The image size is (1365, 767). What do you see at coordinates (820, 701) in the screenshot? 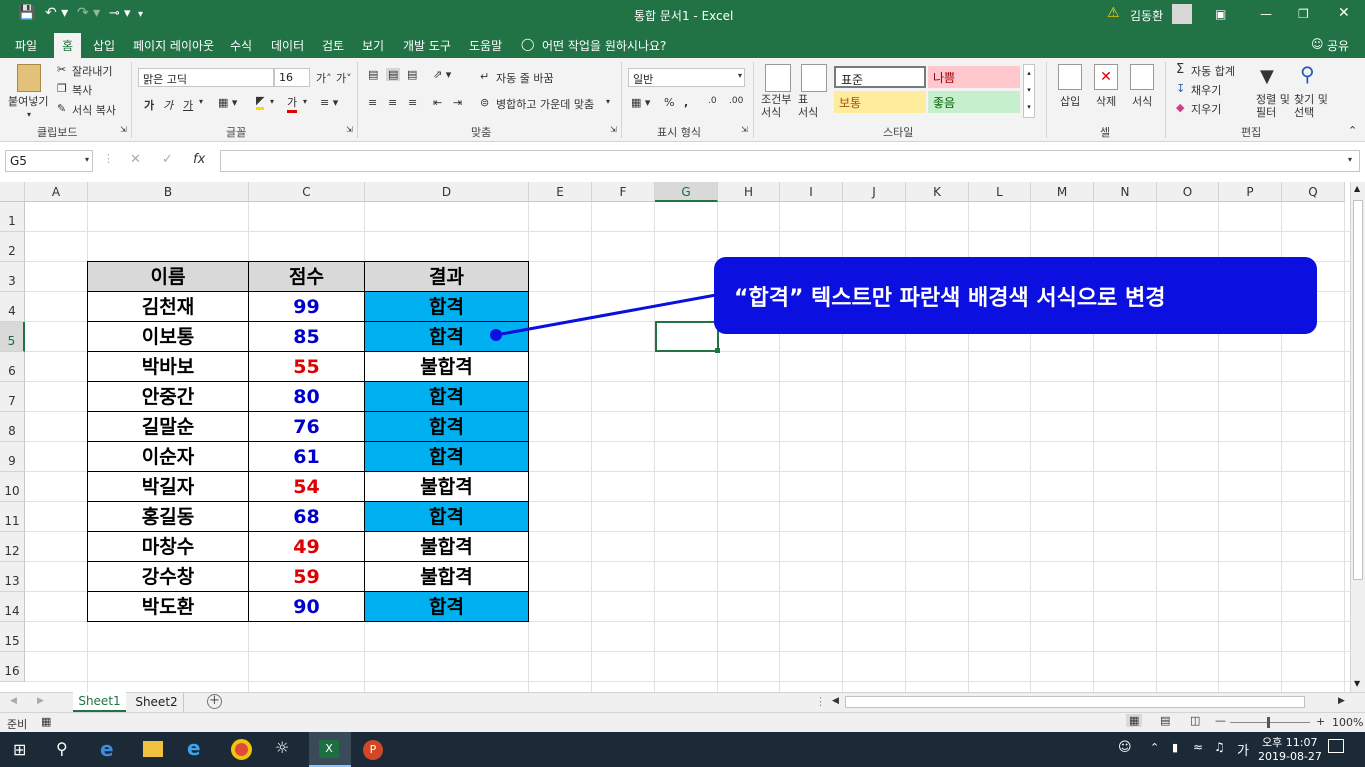
I see `tab-splitter-icon: ⋮` at bounding box center [820, 701].